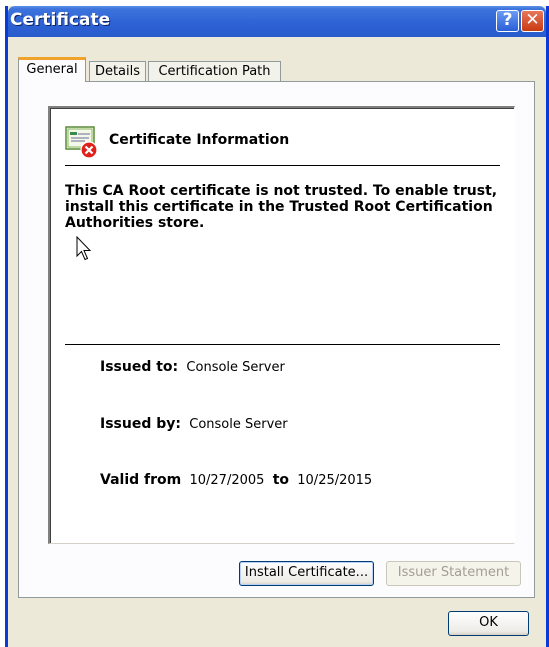 This screenshot has height=647, width=549. I want to click on mouse-pointer-icon, so click(84, 248).